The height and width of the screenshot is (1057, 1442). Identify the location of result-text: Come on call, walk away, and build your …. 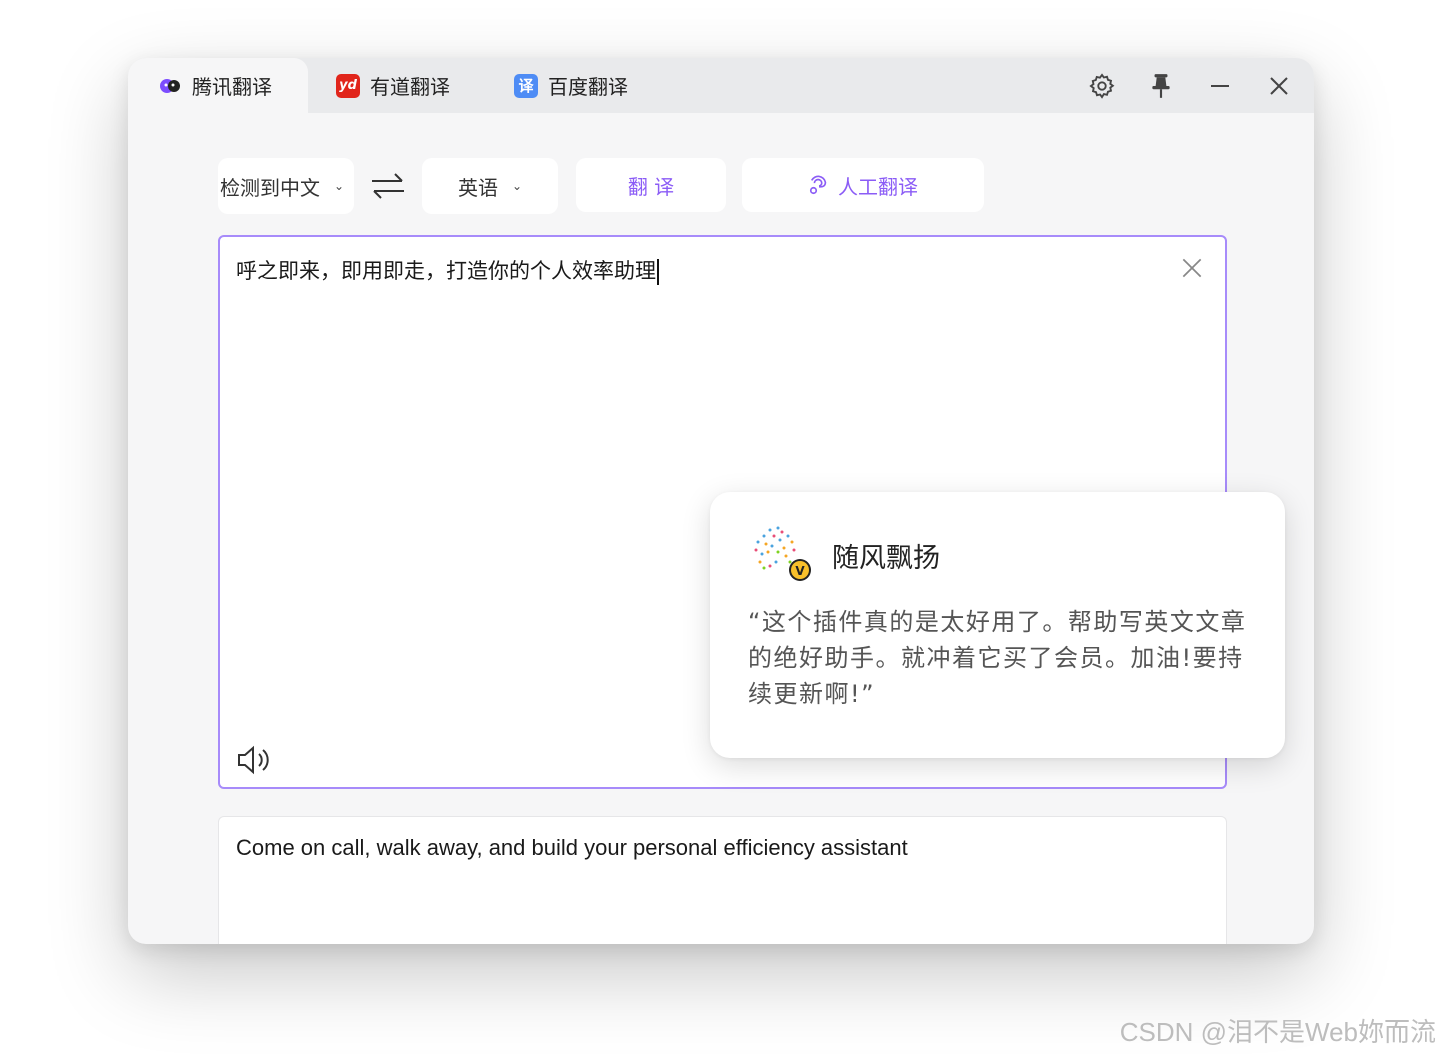
(572, 847).